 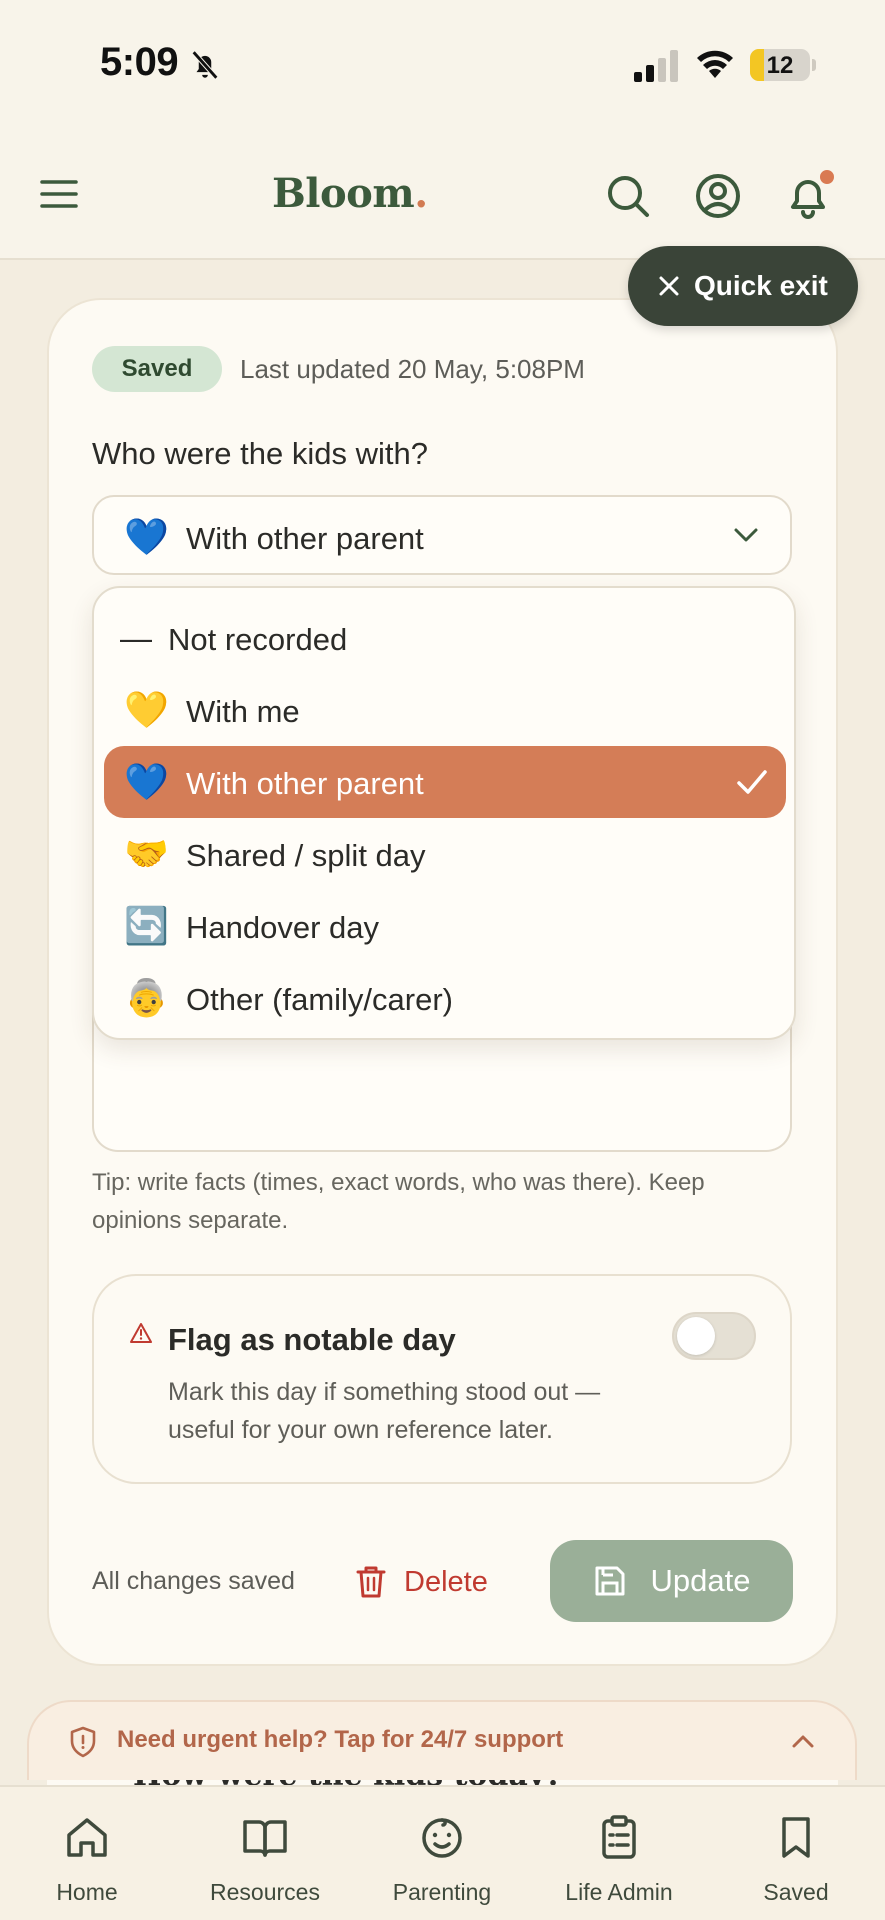 I want to click on notification-dot, so click(x=827, y=177).